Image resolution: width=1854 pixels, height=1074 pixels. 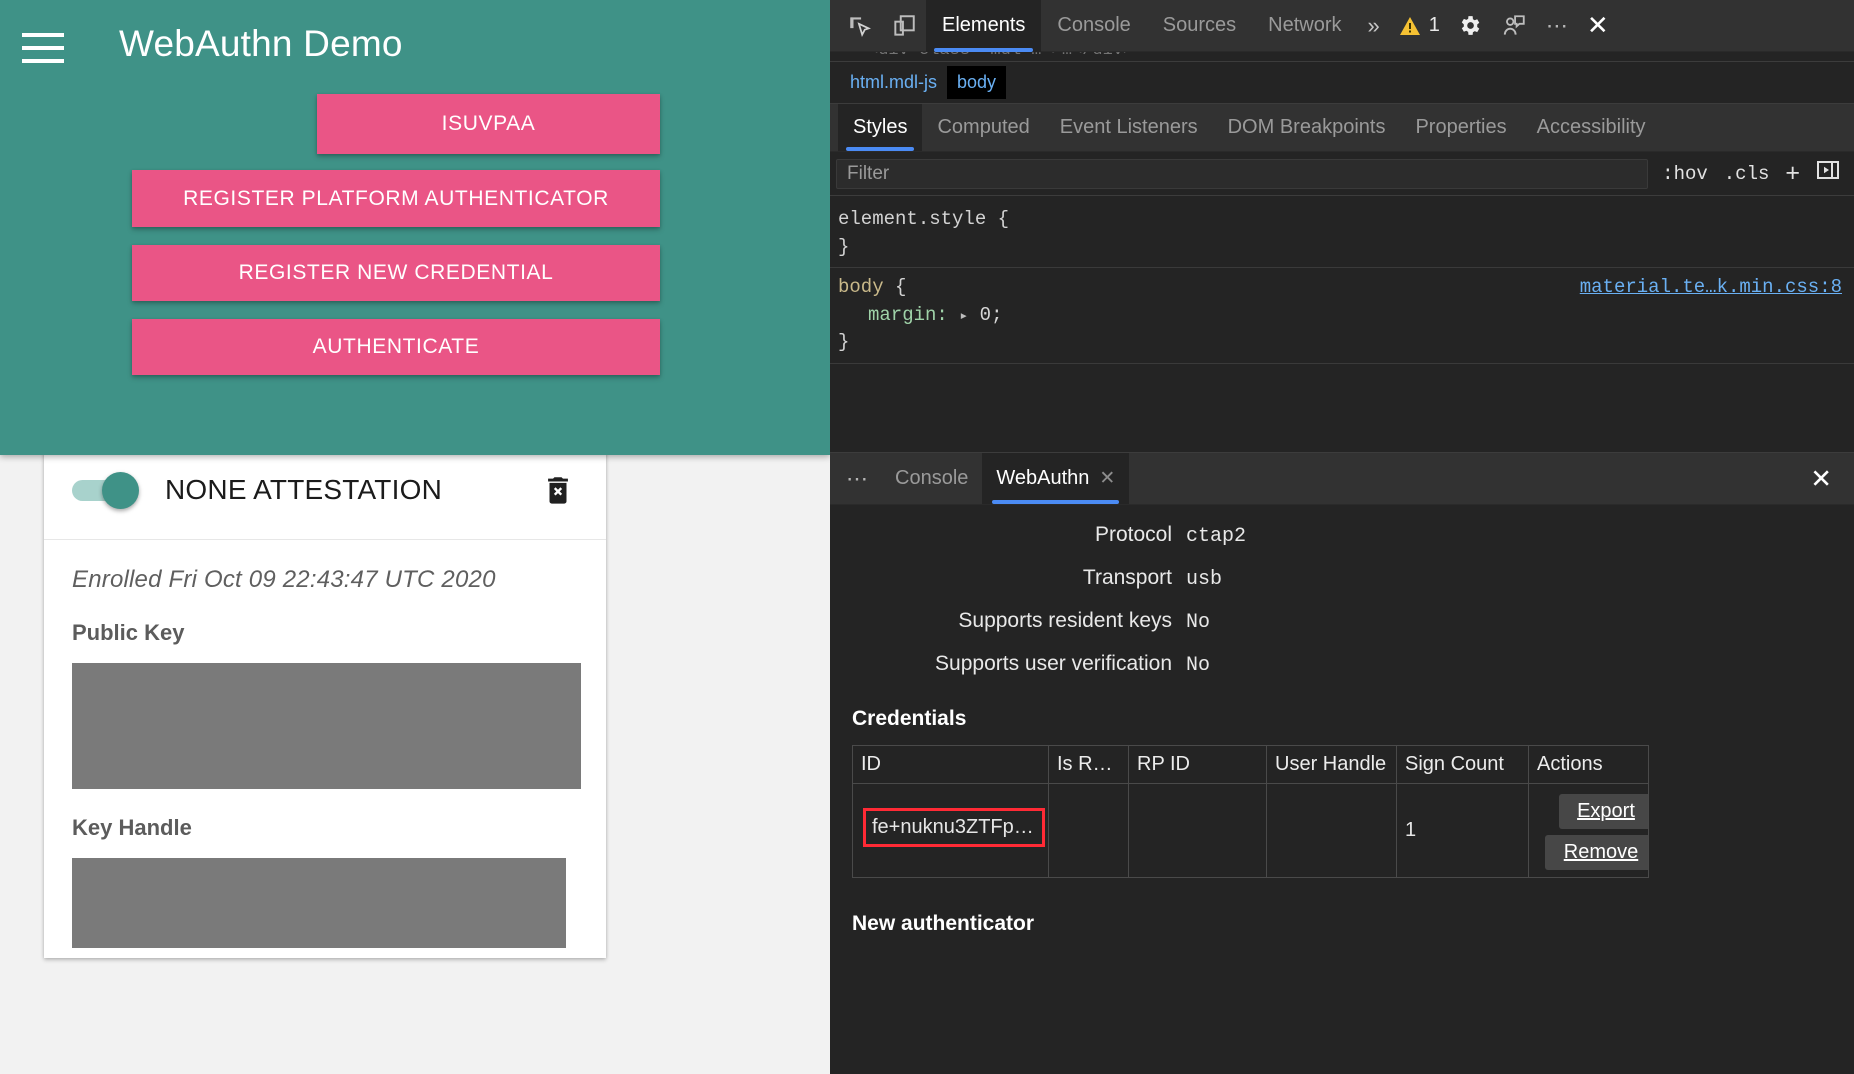 I want to click on elements-tree-ghost-row: <div class="mdl-…">…</div>, so click(x=1000, y=56).